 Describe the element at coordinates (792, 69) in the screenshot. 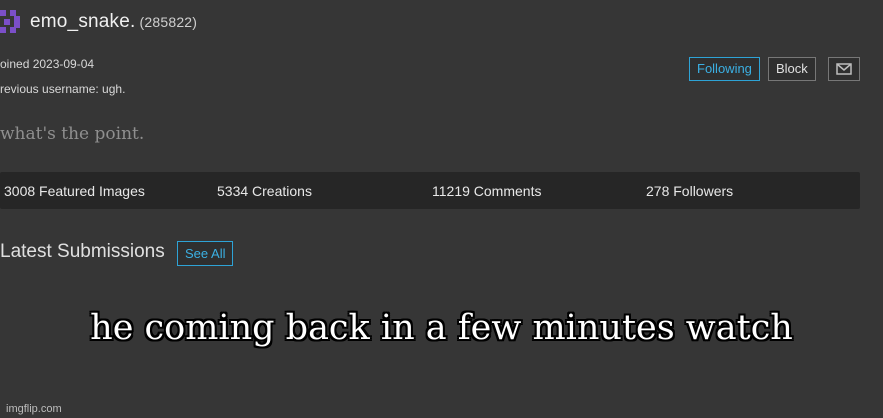

I see `block-button: Block` at that location.